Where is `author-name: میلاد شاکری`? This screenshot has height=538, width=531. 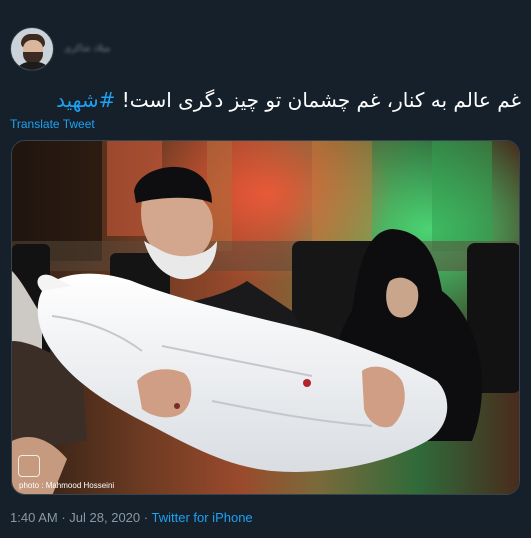
author-name: میلاد شاکری is located at coordinates (87, 49).